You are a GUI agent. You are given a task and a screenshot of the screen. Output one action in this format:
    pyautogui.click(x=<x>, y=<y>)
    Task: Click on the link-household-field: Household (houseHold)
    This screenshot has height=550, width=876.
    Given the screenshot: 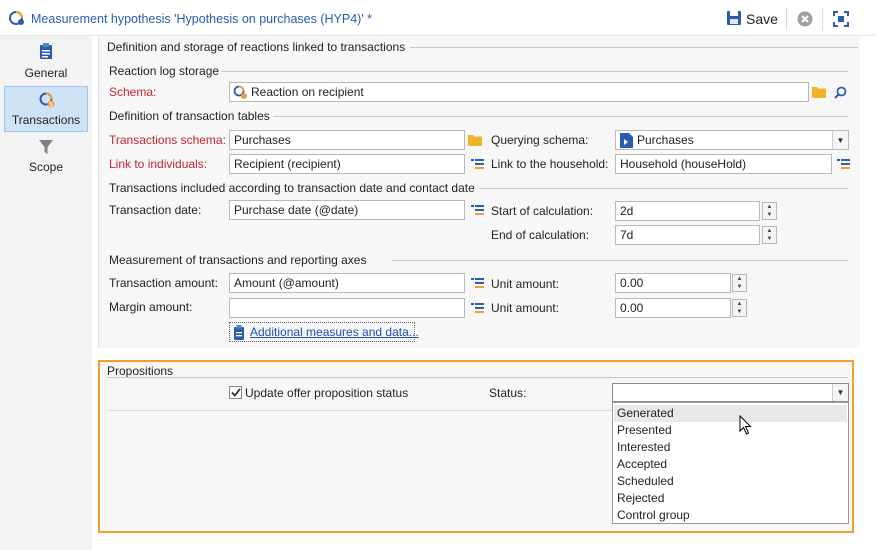 What is the action you would take?
    pyautogui.click(x=723, y=164)
    